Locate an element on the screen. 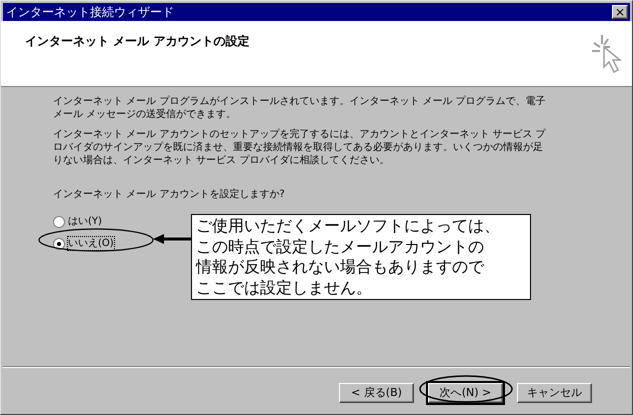 Image resolution: width=633 pixels, height=415 pixels. close-button: × is located at coordinates (620, 12).